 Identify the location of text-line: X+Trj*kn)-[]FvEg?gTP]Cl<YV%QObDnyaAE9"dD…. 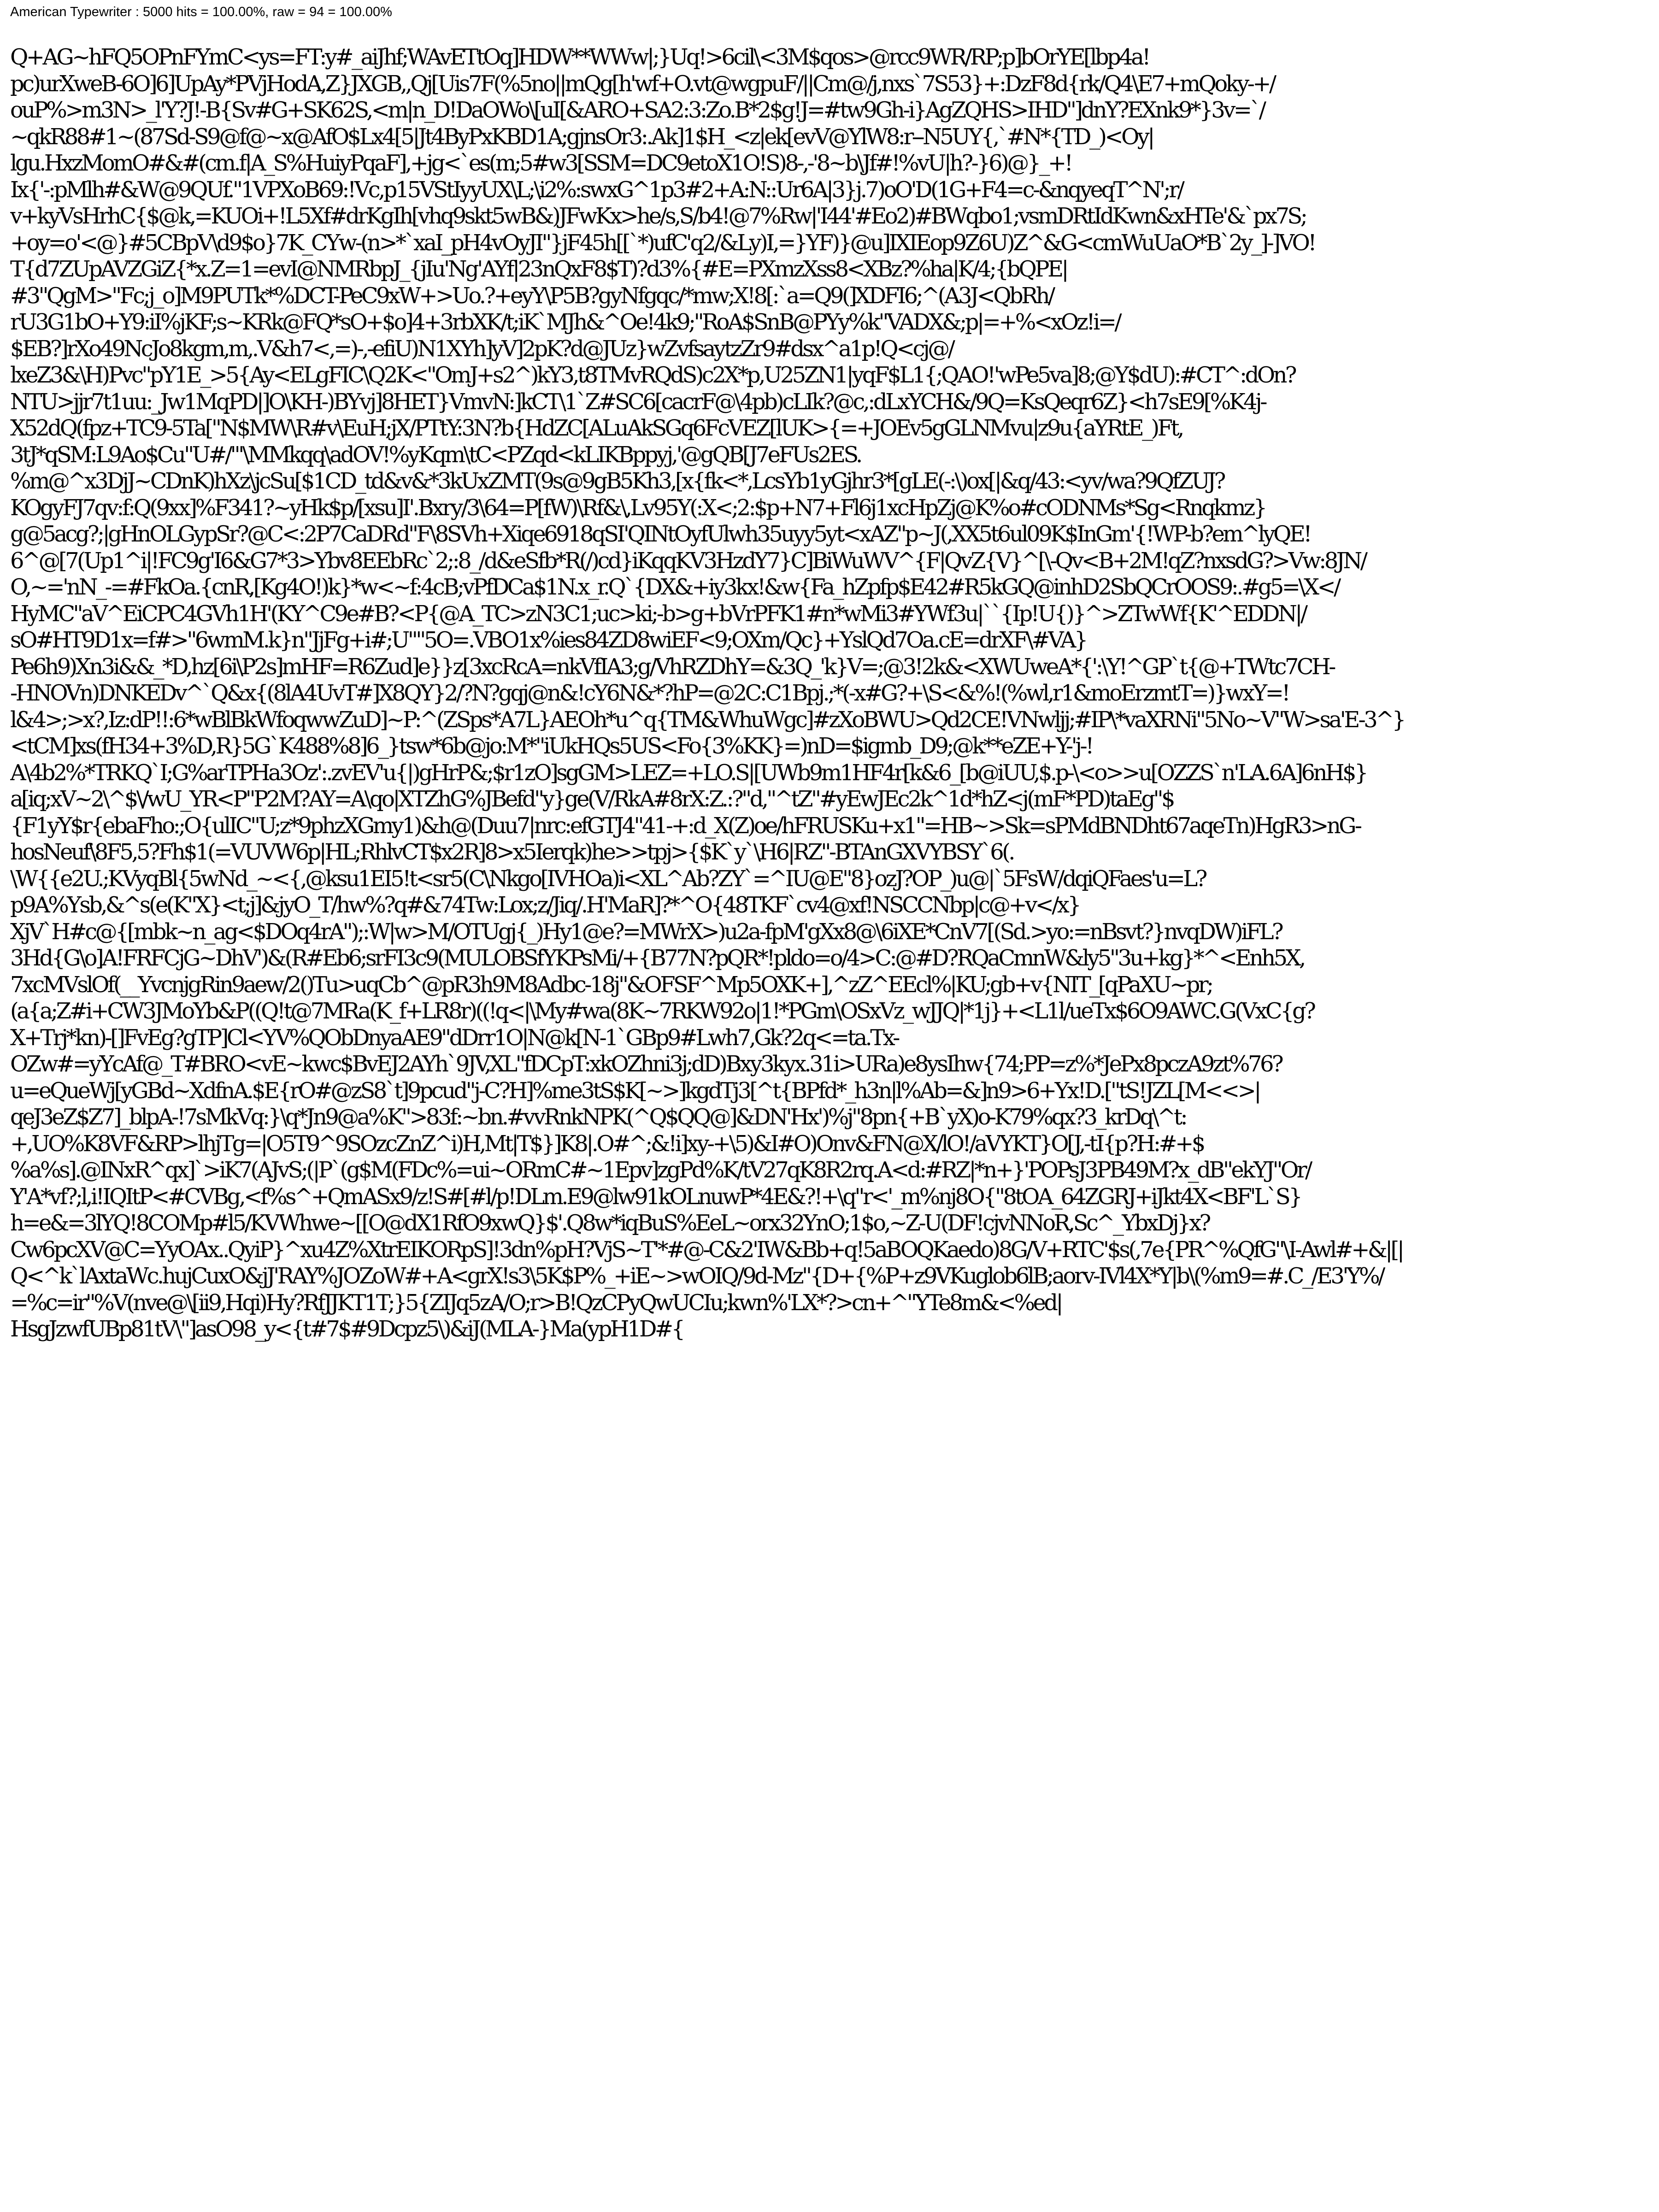
(455, 1037).